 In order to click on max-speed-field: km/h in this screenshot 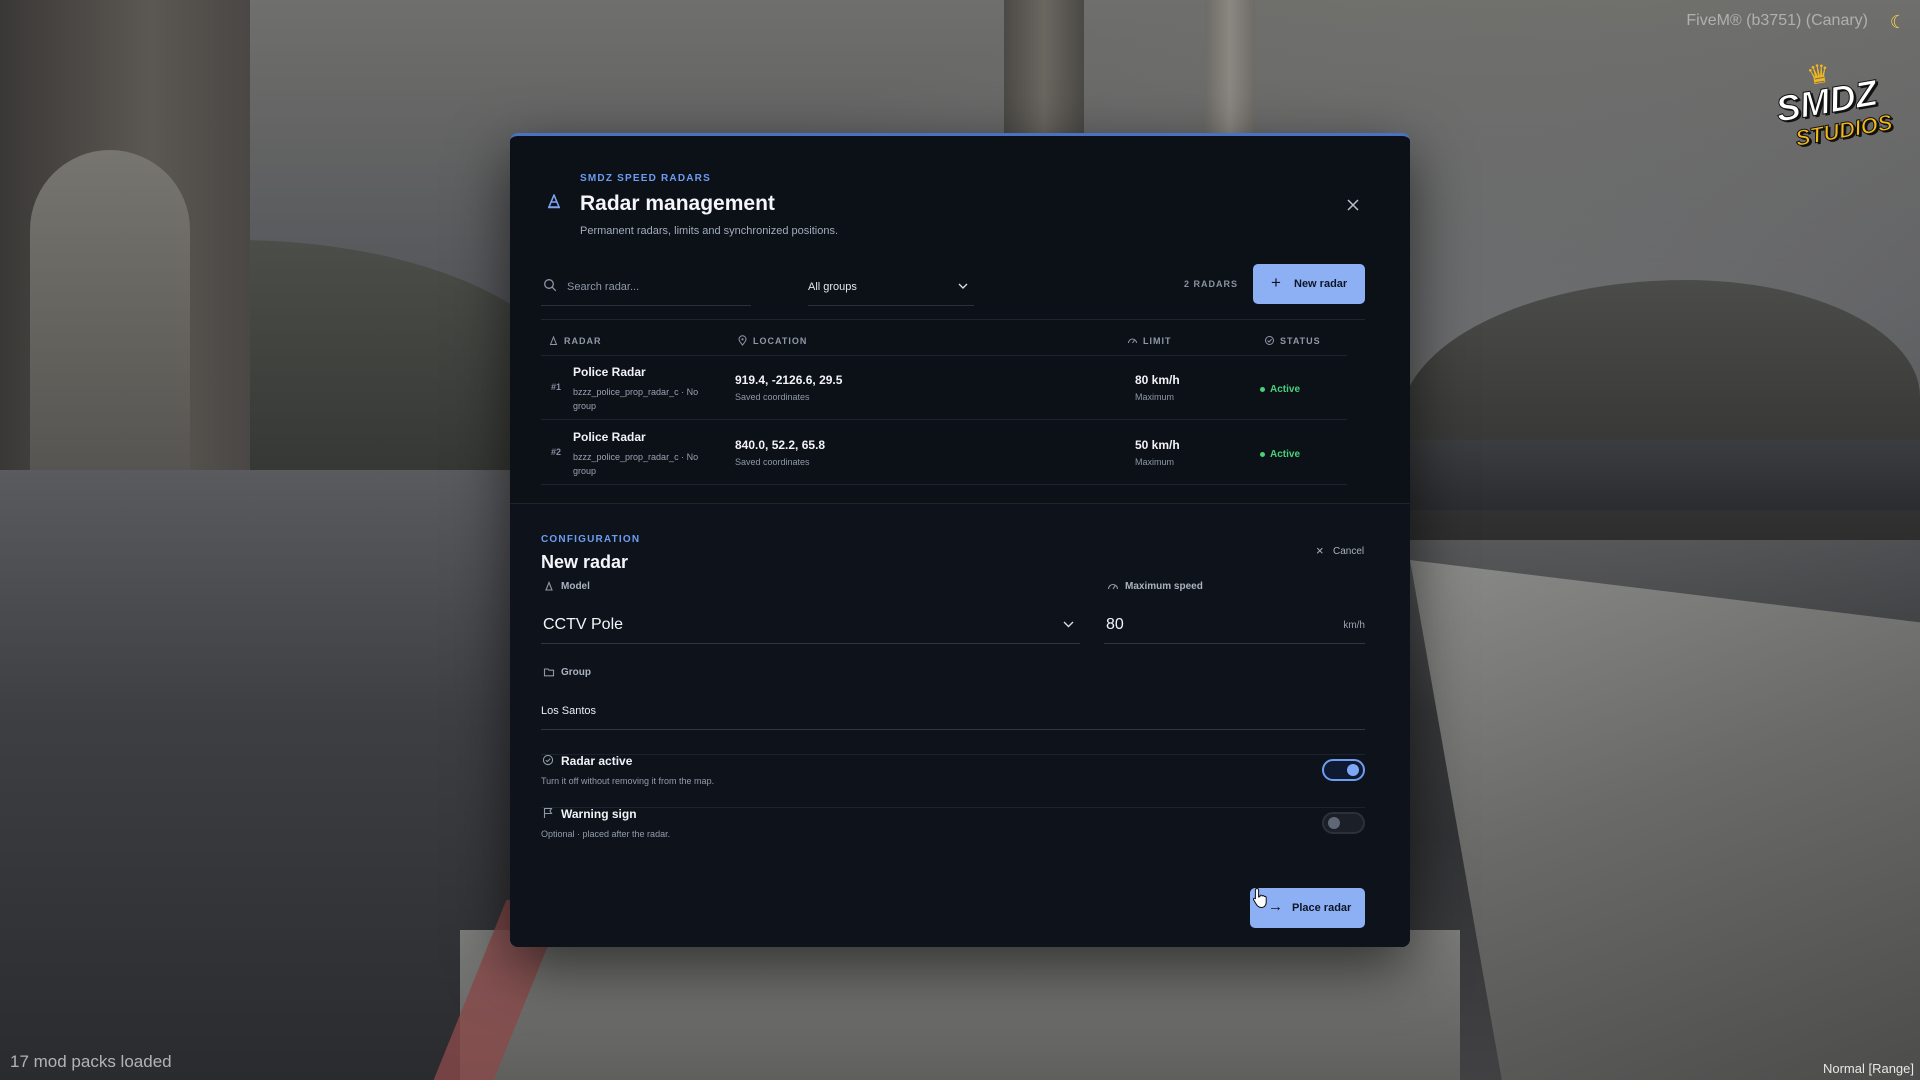, I will do `click(1234, 624)`.